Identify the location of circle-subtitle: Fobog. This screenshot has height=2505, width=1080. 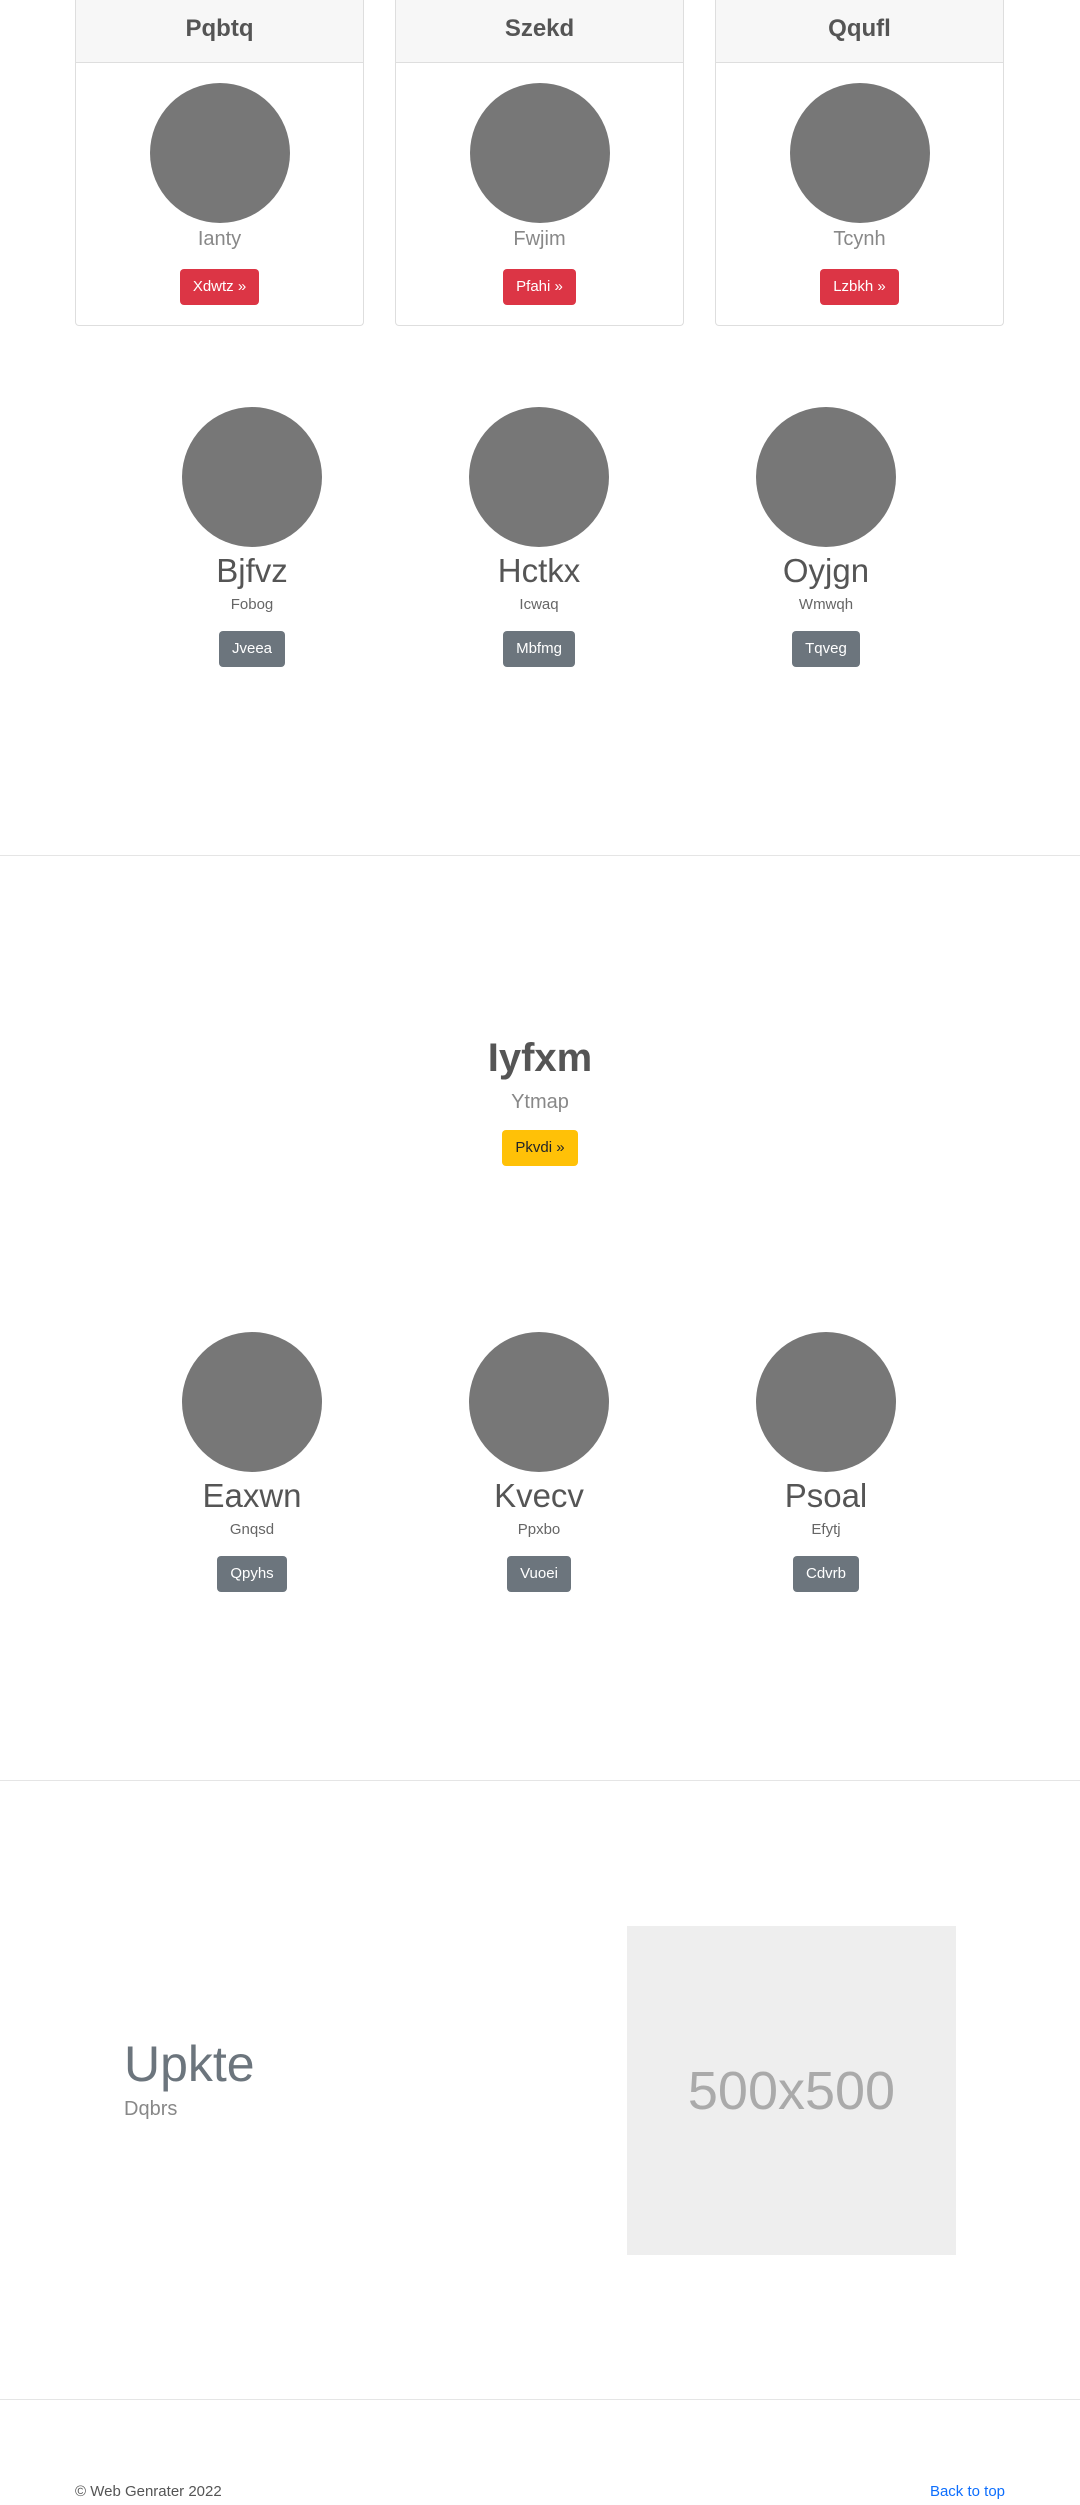
(252, 604).